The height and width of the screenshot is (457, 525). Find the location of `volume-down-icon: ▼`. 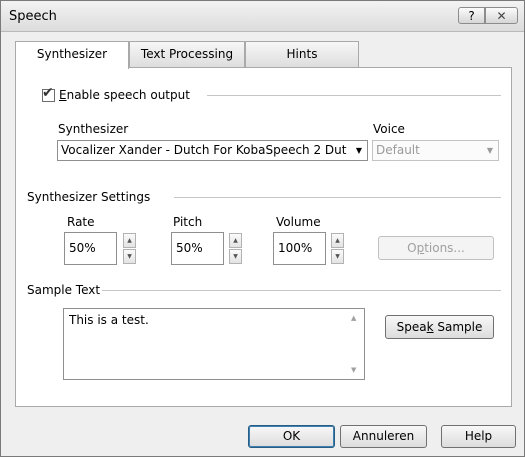

volume-down-icon: ▼ is located at coordinates (337, 256).